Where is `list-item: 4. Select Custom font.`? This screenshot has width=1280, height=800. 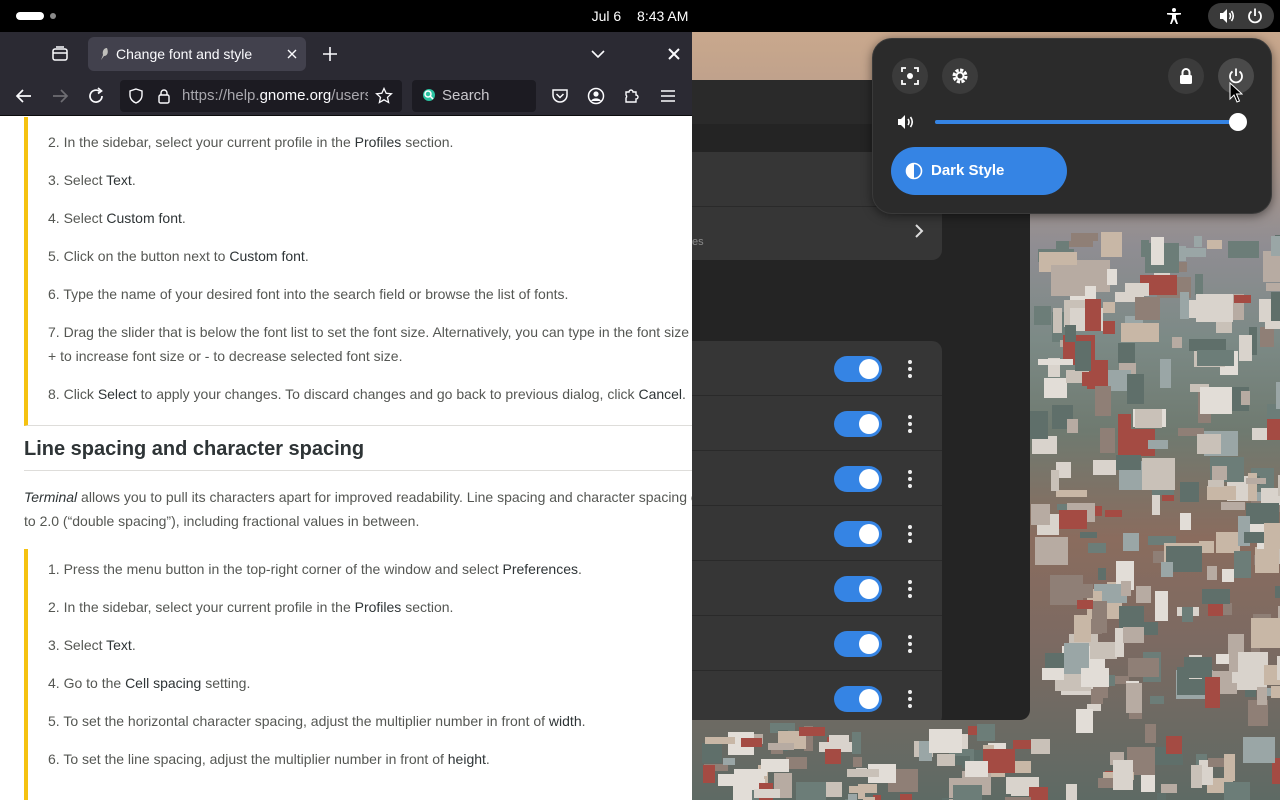 list-item: 4. Select Custom font. is located at coordinates (117, 218).